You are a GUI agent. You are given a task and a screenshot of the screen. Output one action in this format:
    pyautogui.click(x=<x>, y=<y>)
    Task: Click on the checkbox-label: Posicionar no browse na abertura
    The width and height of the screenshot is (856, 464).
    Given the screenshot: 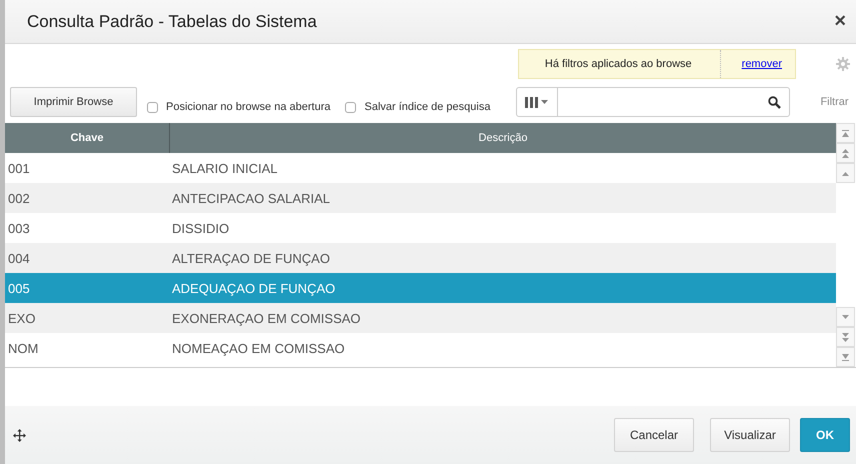 What is the action you would take?
    pyautogui.click(x=248, y=107)
    